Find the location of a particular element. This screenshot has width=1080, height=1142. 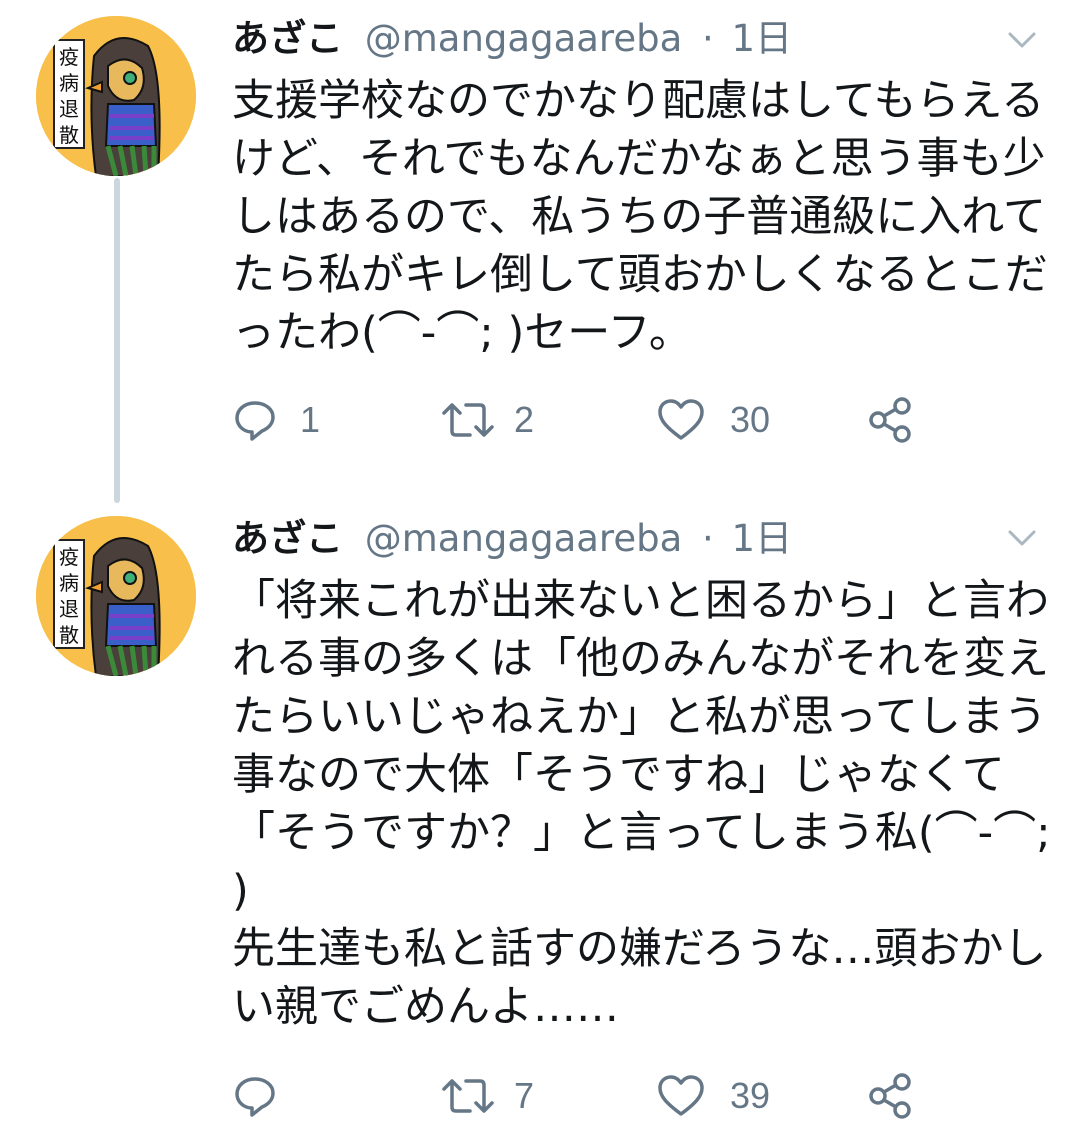

reply-button: 1 is located at coordinates (276, 420).